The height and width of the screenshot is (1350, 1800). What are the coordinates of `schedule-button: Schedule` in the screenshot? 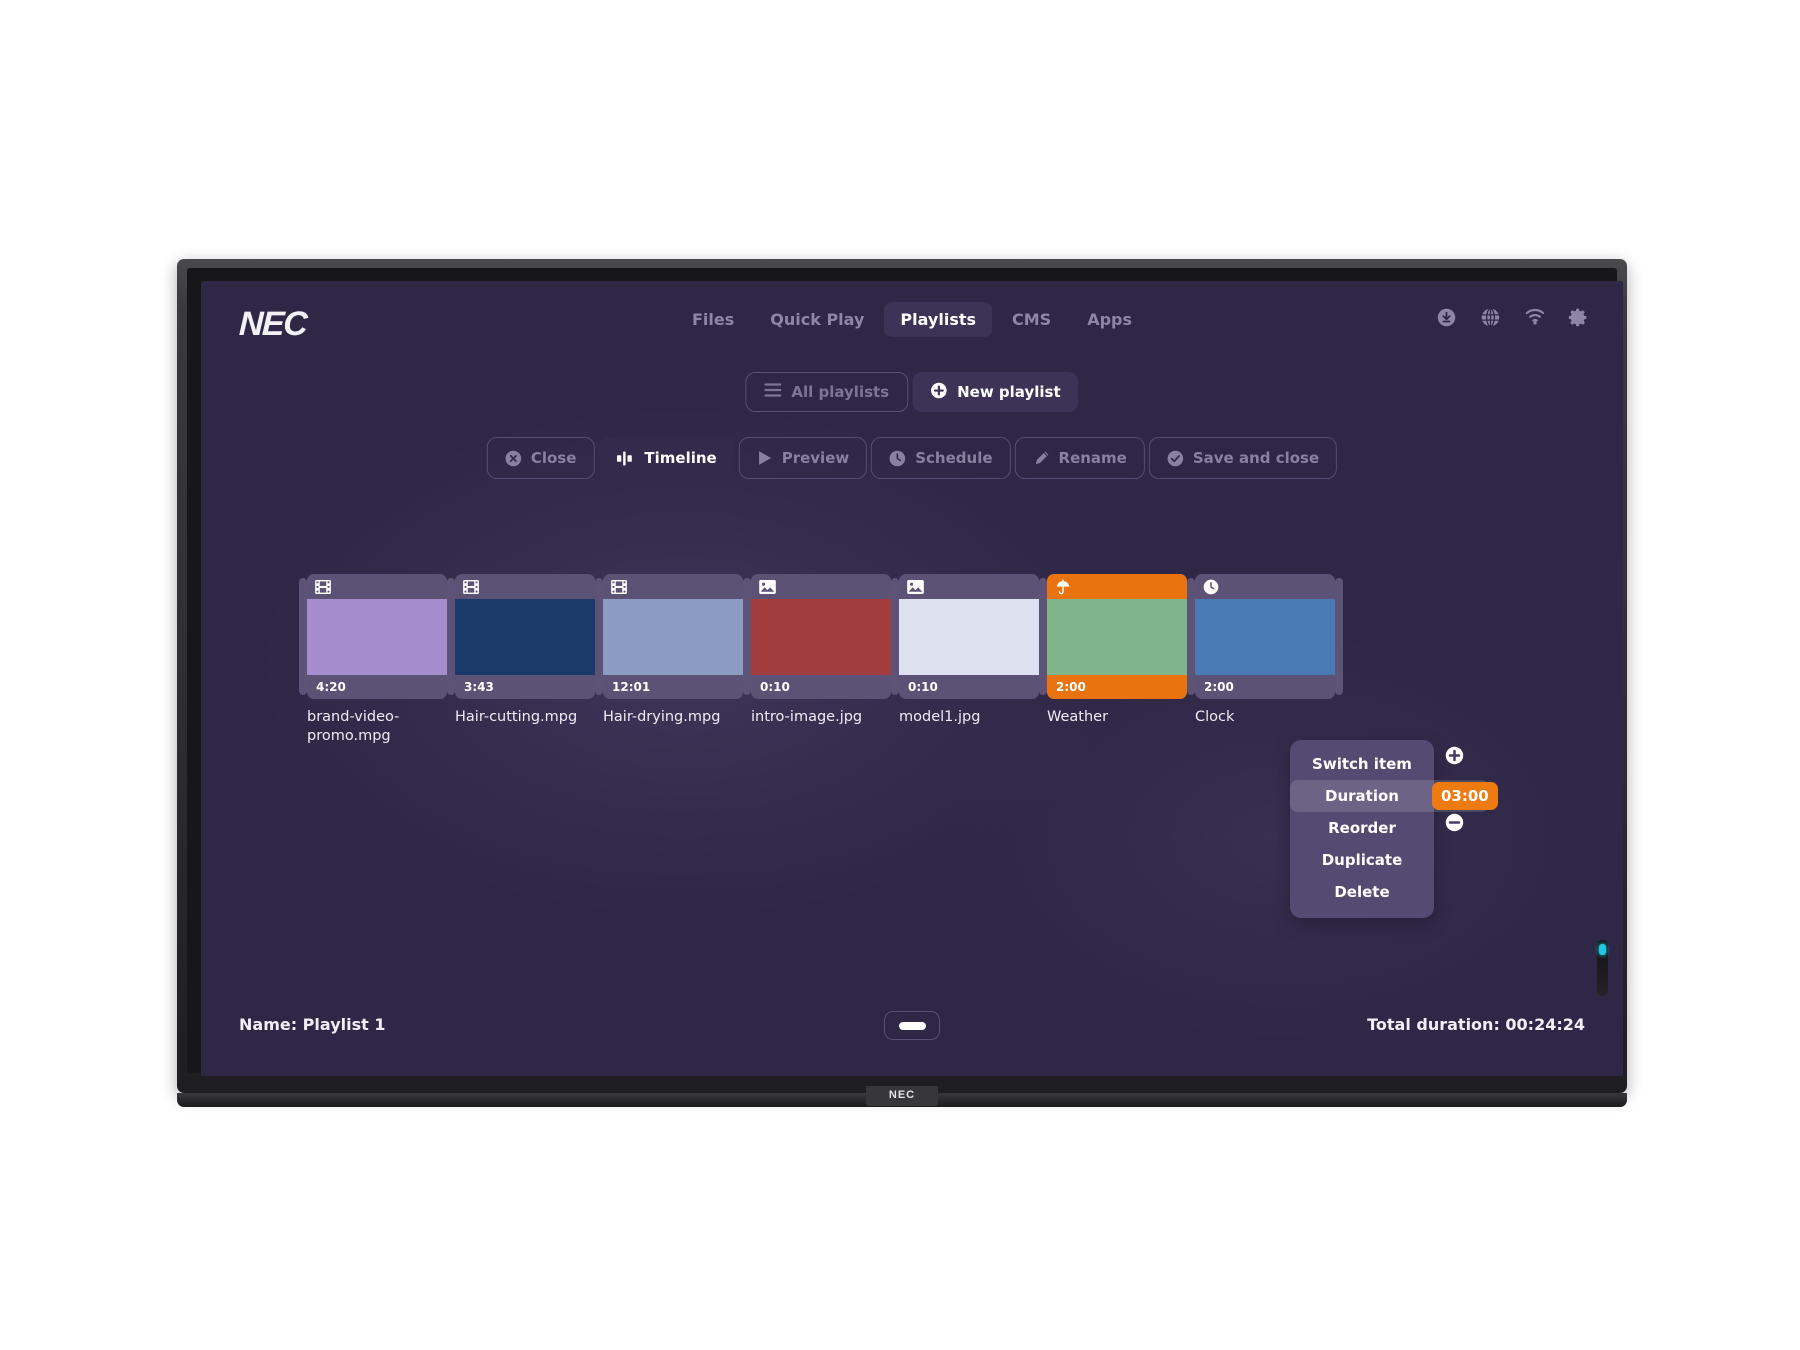 It's located at (941, 458).